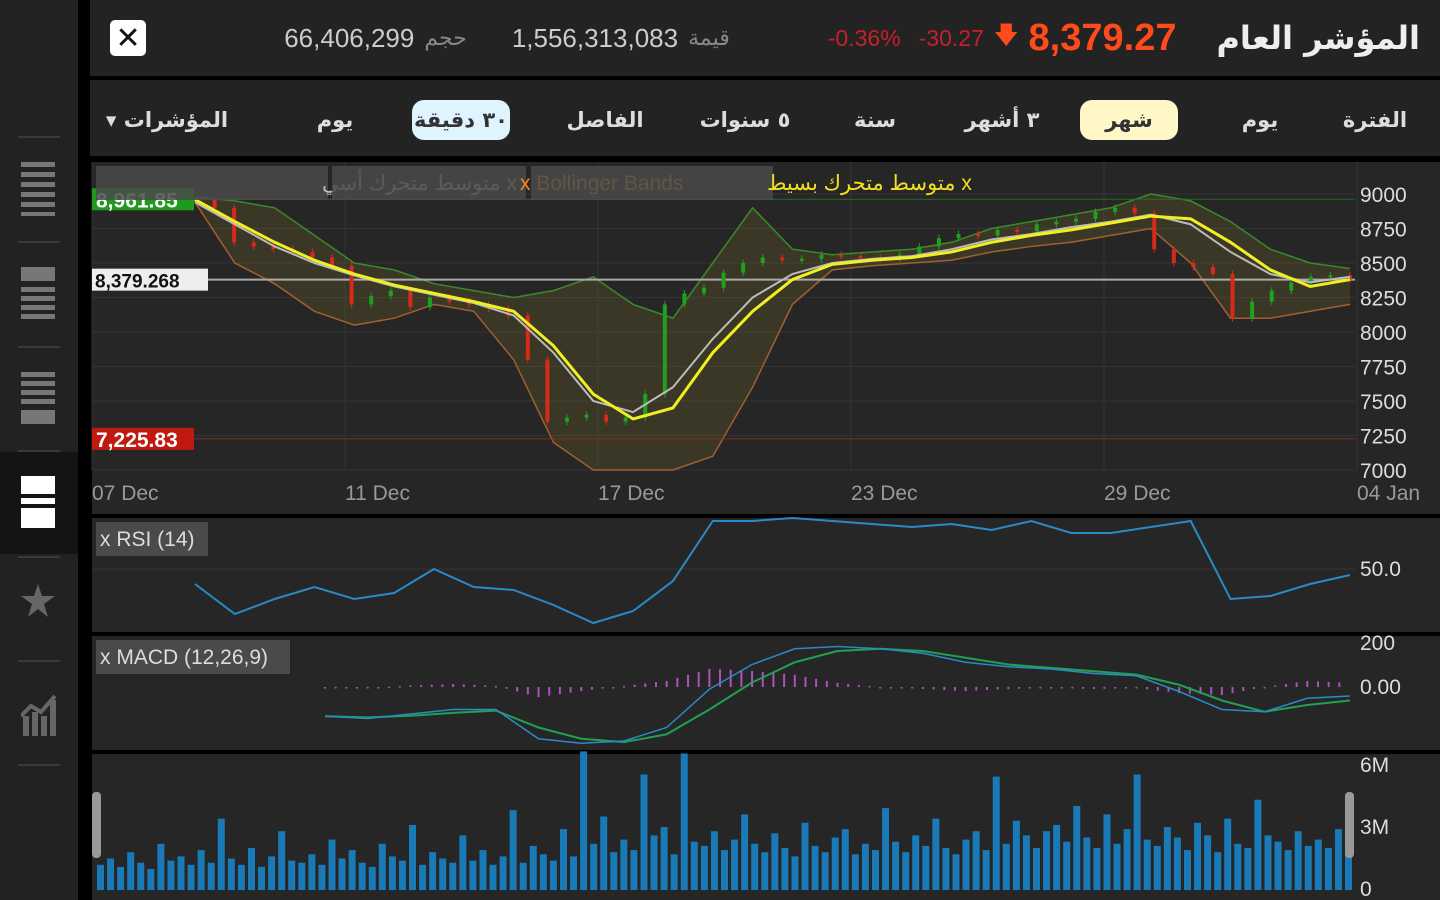 The image size is (1440, 900). Describe the element at coordinates (1129, 120) in the screenshot. I see `period-month: شهر` at that location.